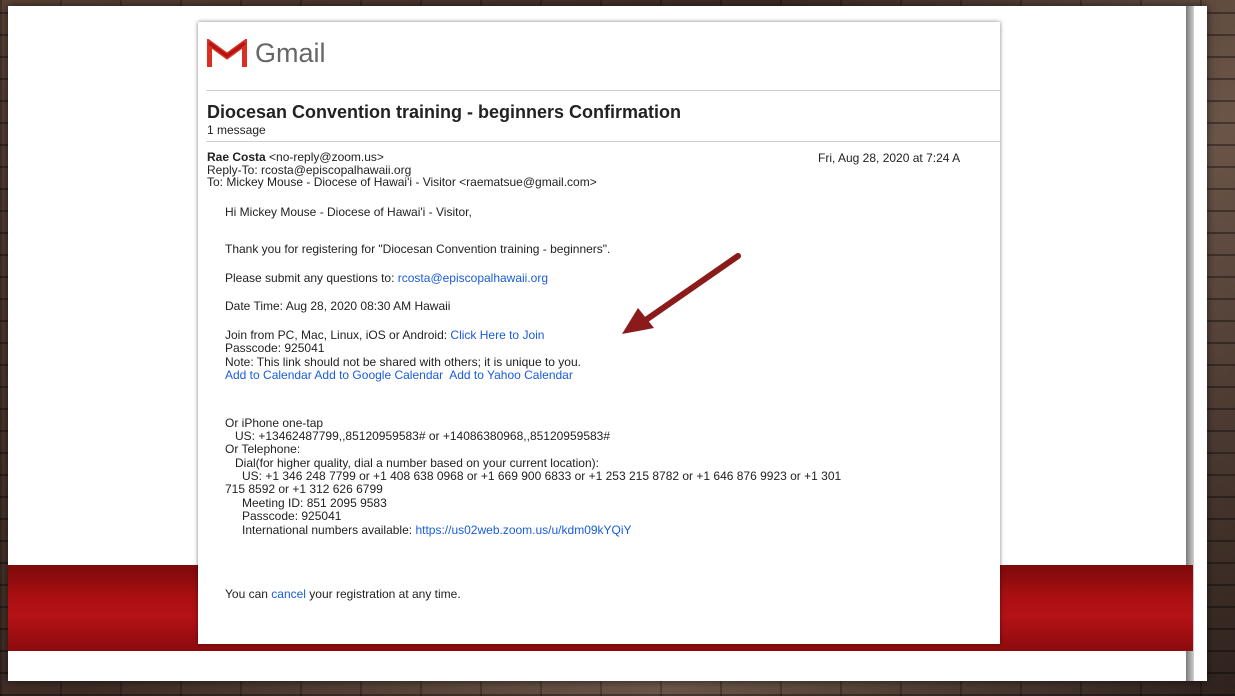 The height and width of the screenshot is (696, 1235). What do you see at coordinates (227, 53) in the screenshot?
I see `gmail-m-icon` at bounding box center [227, 53].